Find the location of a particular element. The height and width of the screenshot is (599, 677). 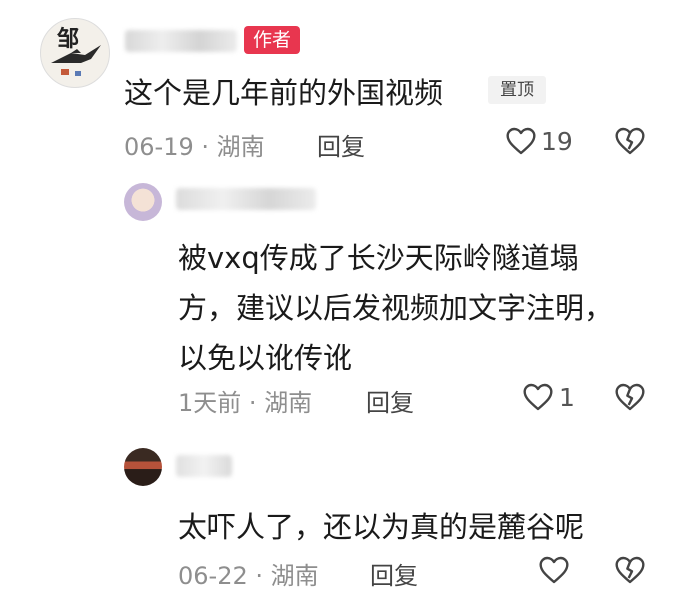

avatar: 邹 is located at coordinates (75, 53).